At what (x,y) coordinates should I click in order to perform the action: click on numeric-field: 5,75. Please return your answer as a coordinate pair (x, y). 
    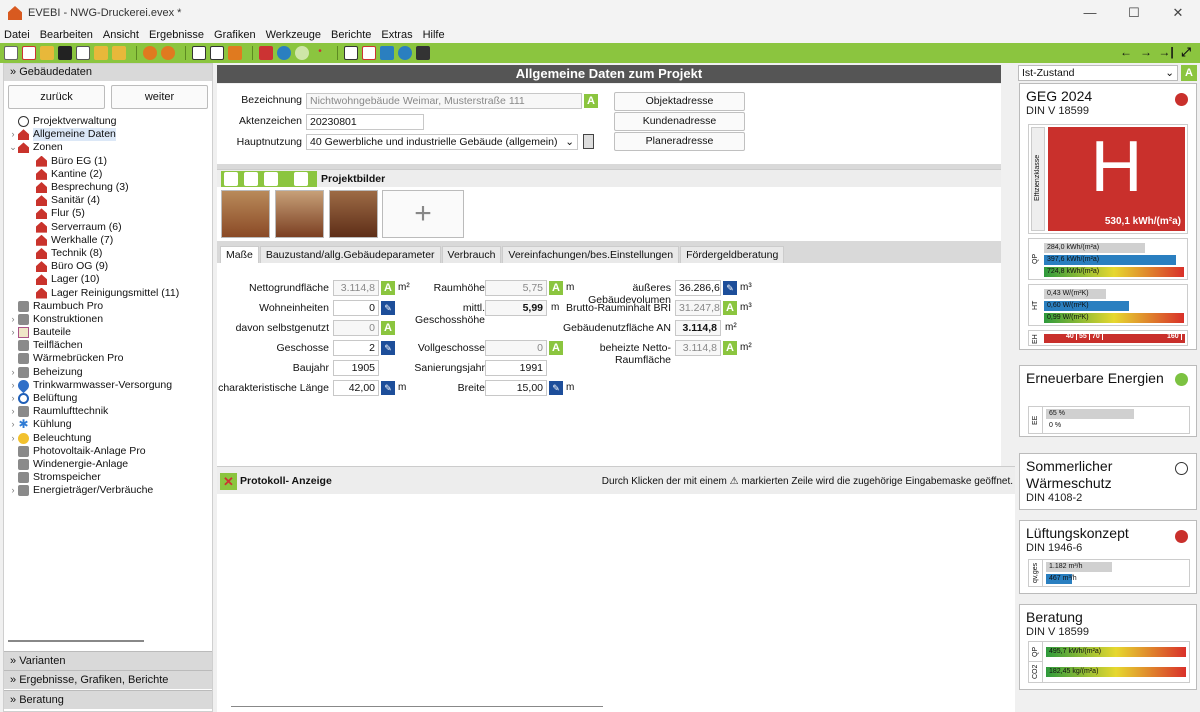
    Looking at the image, I should click on (516, 288).